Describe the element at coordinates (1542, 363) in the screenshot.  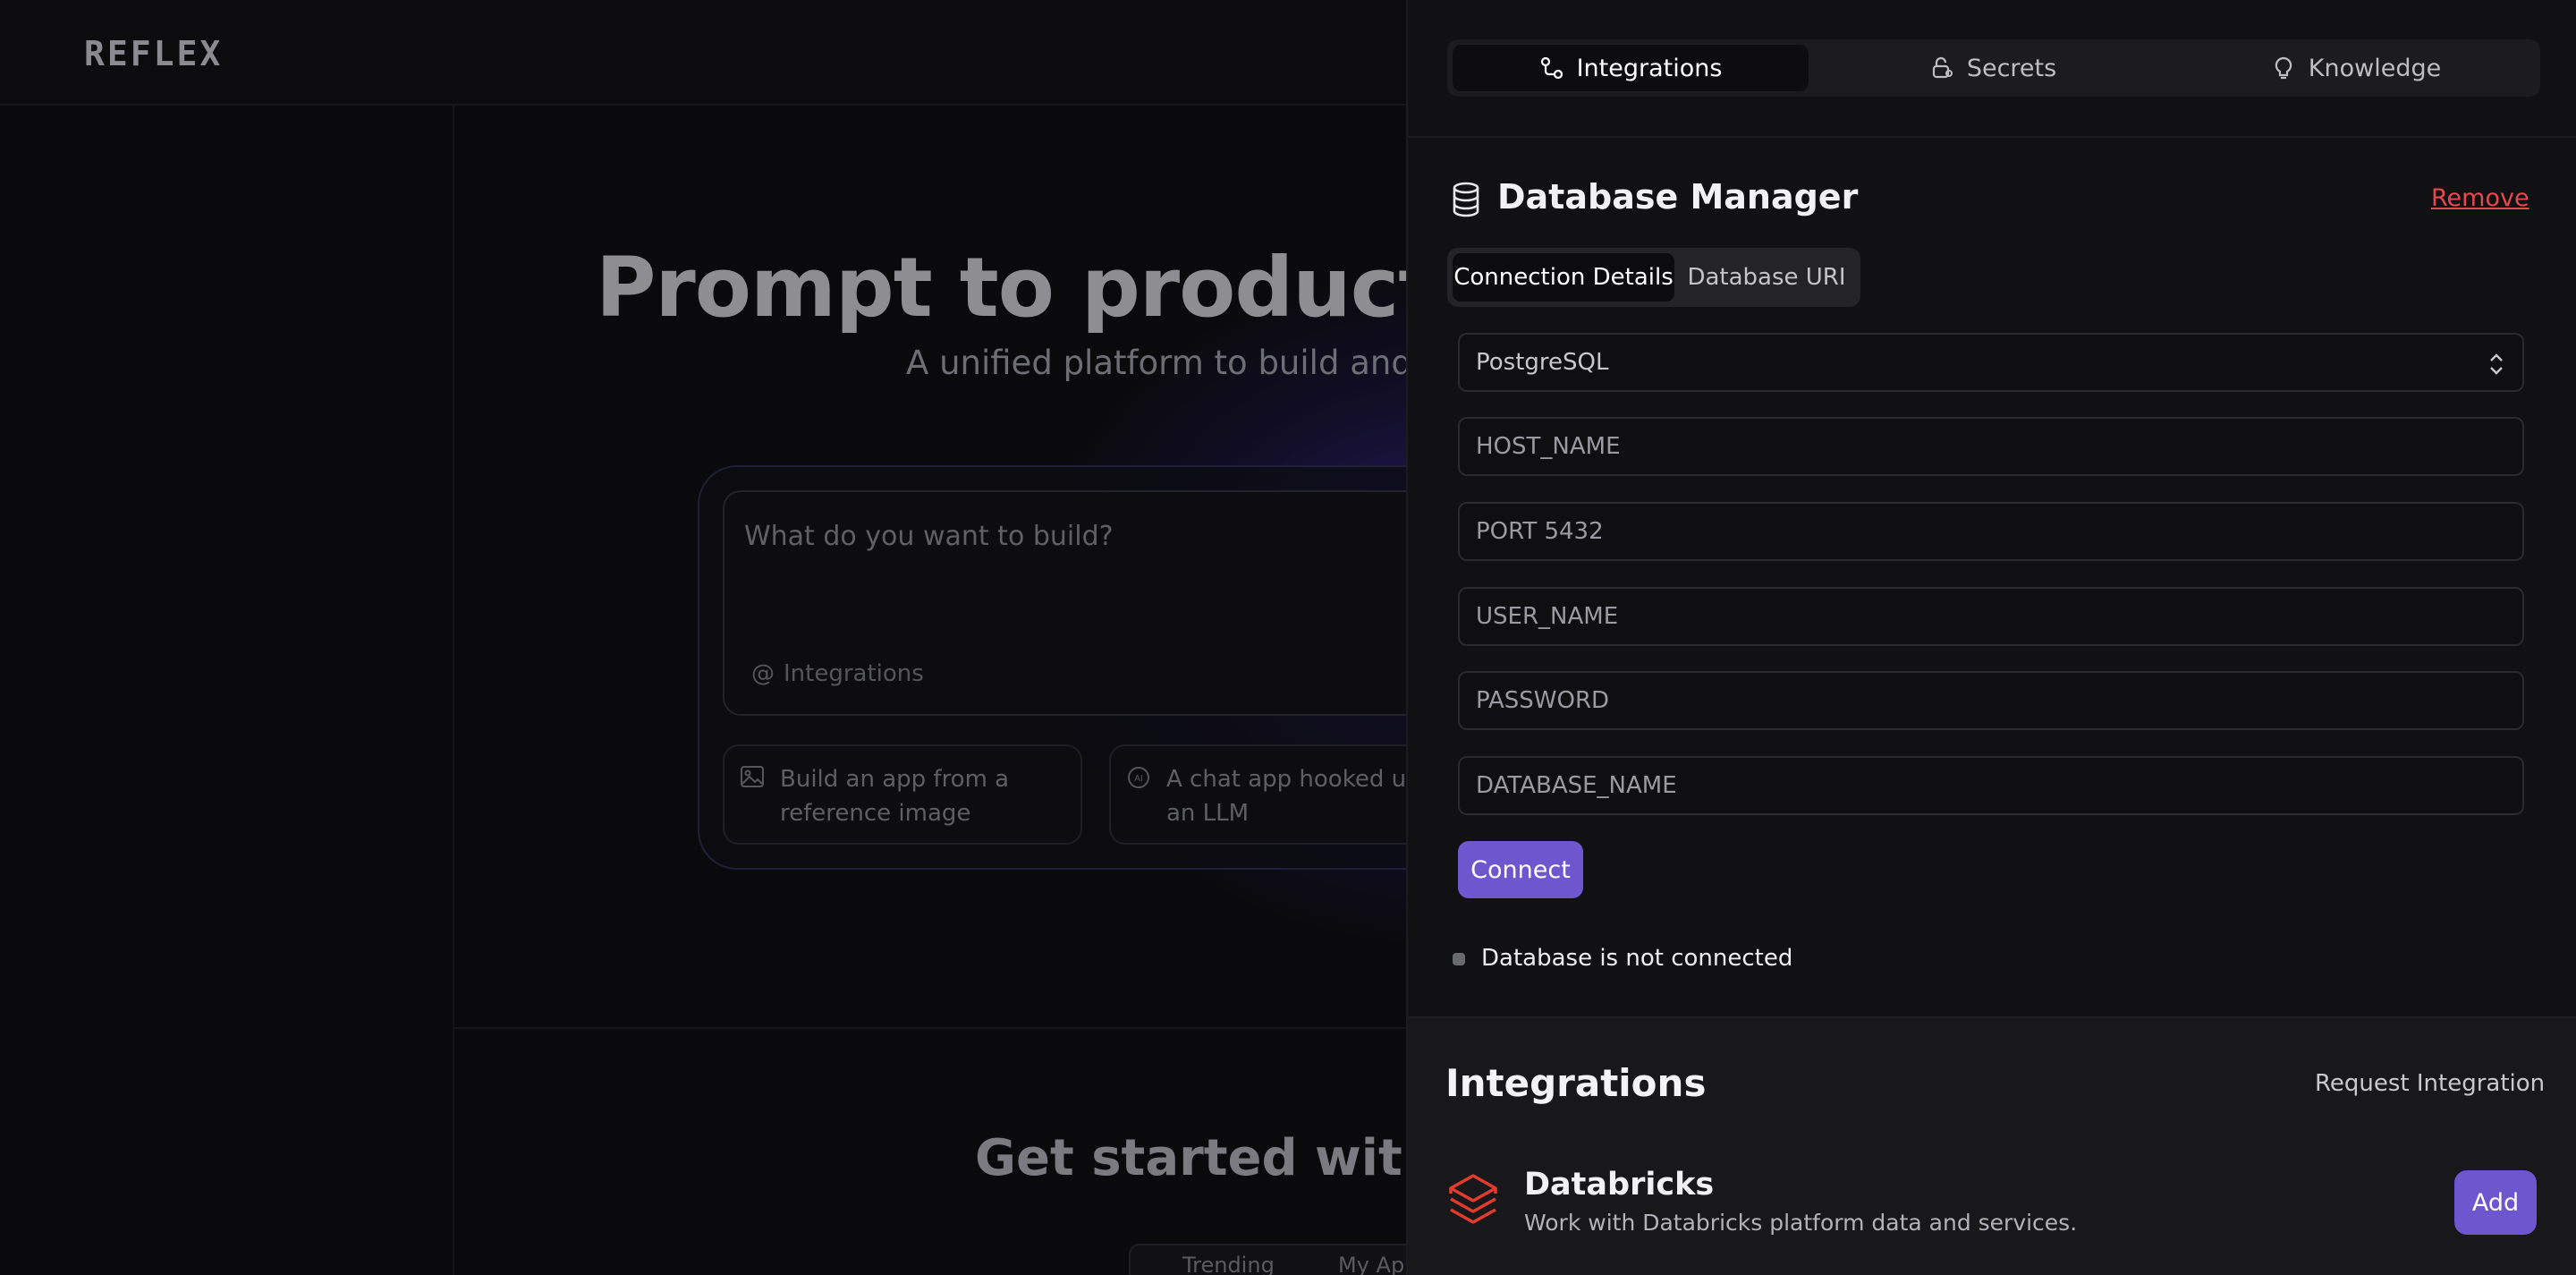
I see `database-type-value: PostgreSQL` at that location.